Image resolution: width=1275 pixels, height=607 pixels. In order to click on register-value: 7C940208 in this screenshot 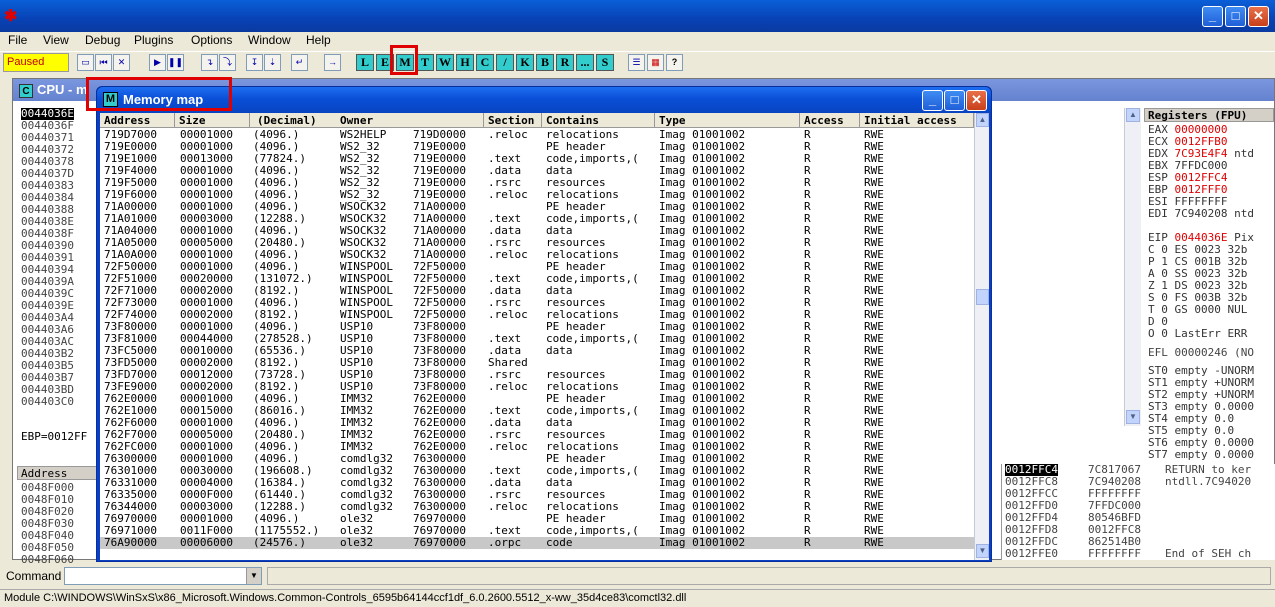, I will do `click(1201, 213)`.